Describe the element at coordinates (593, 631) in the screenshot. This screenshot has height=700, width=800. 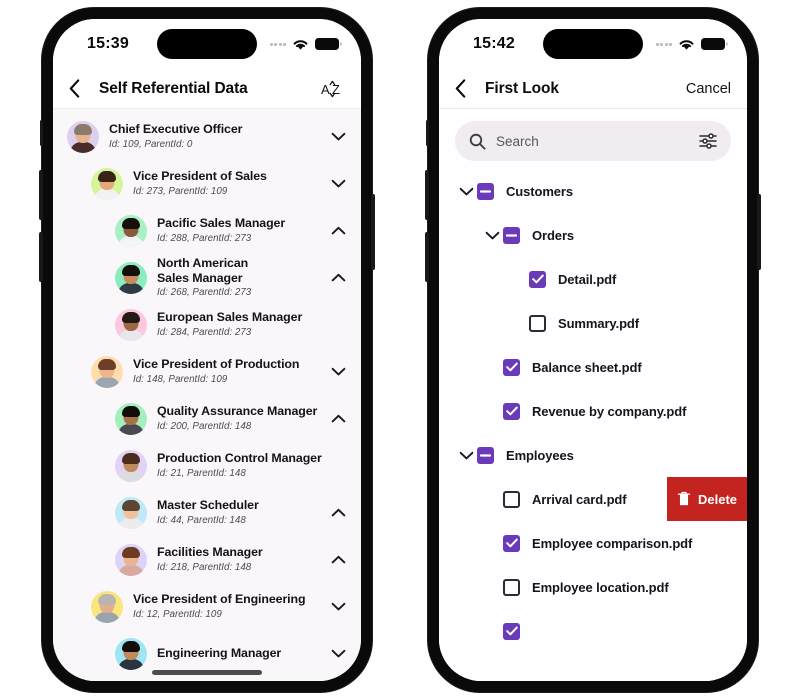
I see `tree-row` at that location.